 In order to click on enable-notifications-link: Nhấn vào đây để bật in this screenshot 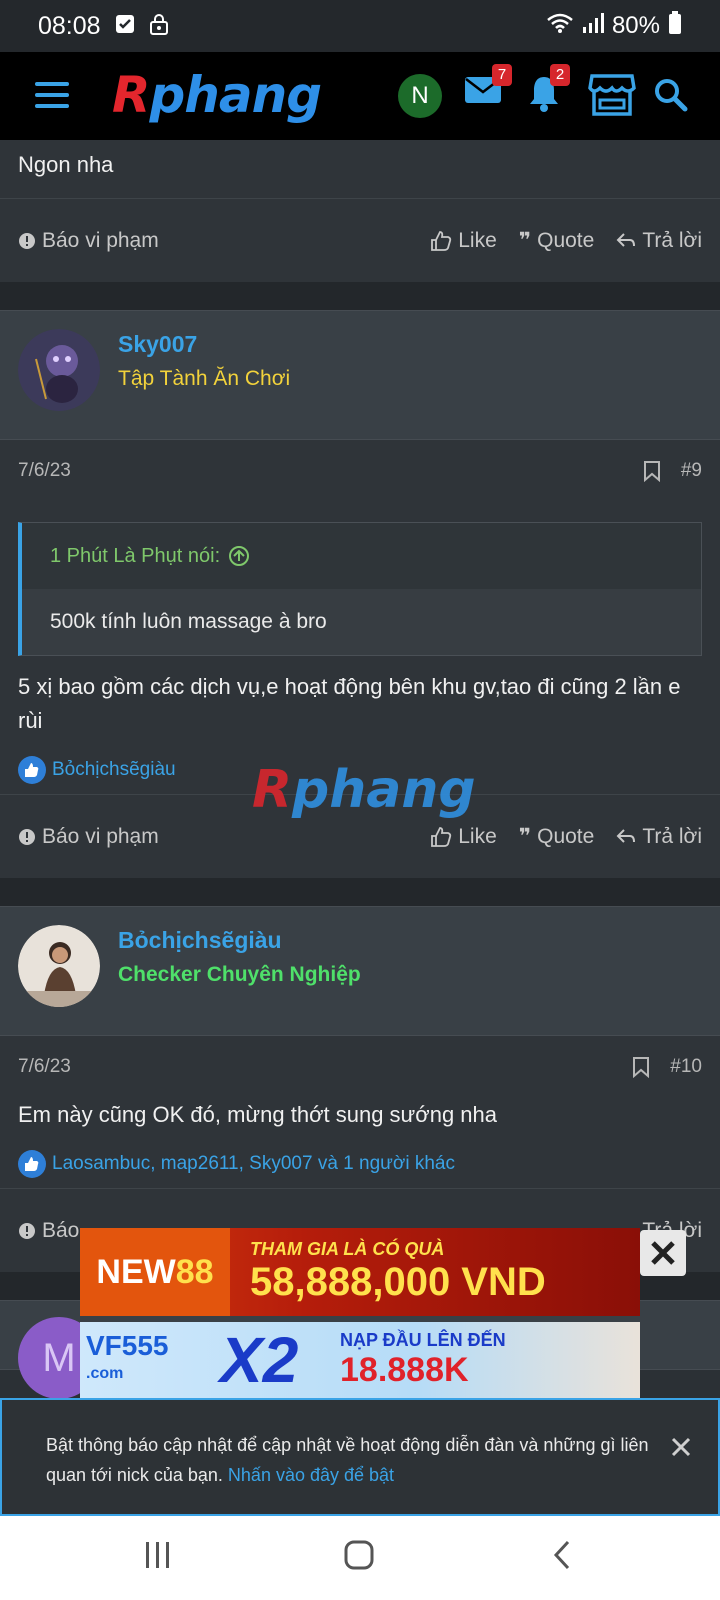, I will do `click(311, 1475)`.